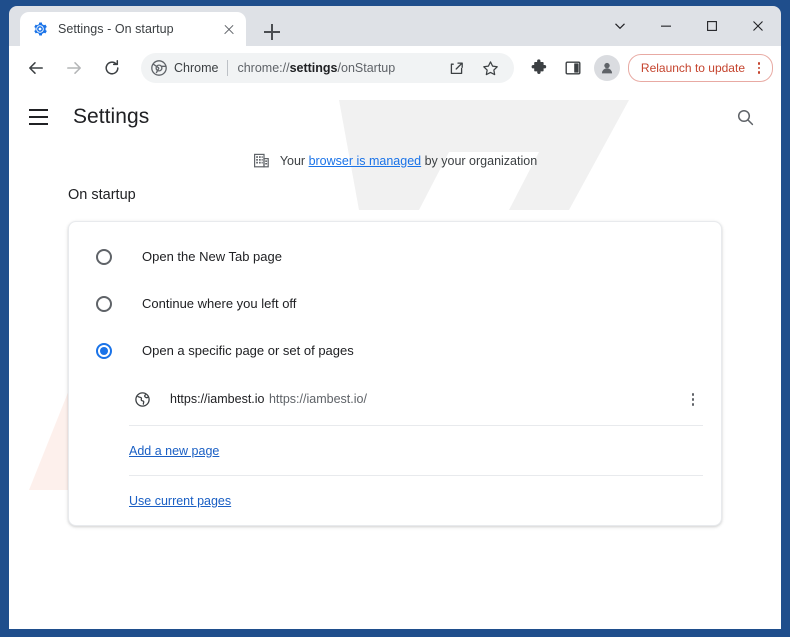 This screenshot has height=637, width=790. I want to click on arrow-right-icon, so click(74, 68).